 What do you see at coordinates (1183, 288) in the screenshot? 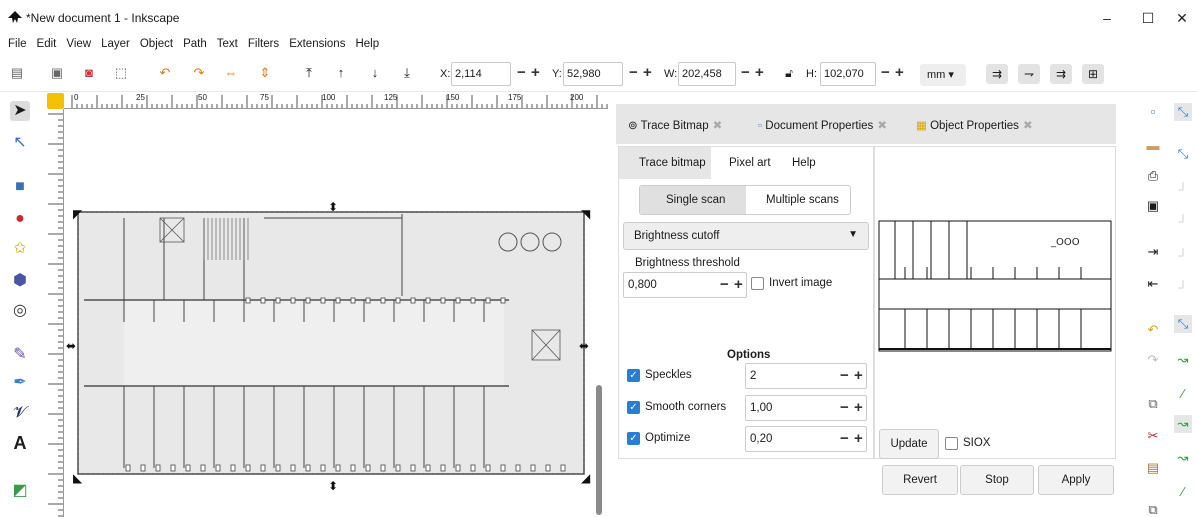
I see `snap-bbox-center-icon: ┘` at bounding box center [1183, 288].